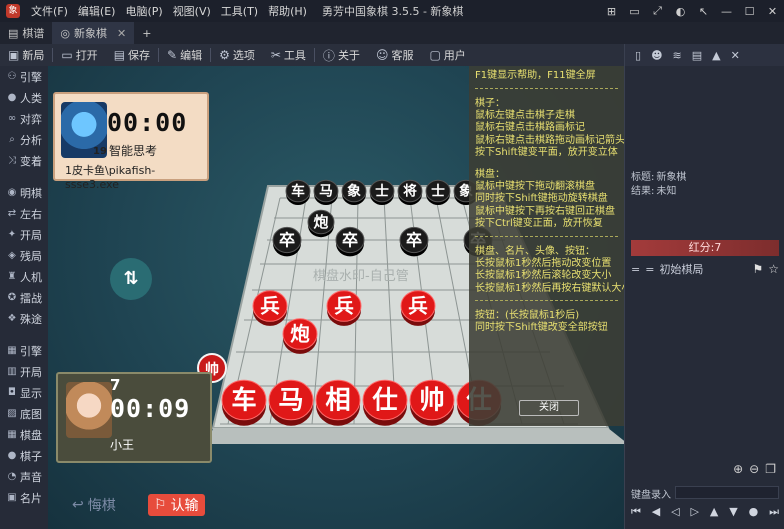 This screenshot has height=529, width=784. I want to click on new-tab-button: +, so click(146, 33).